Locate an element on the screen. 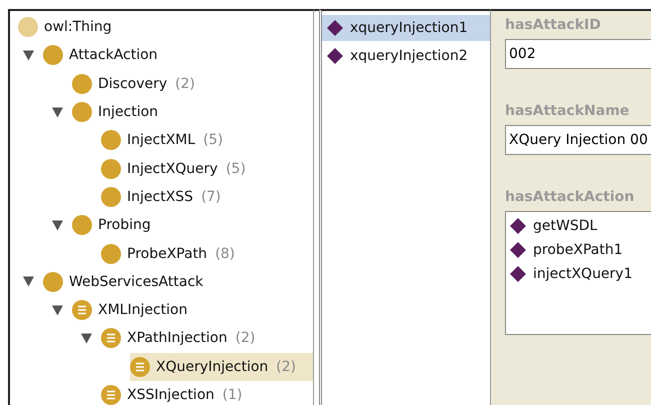  class-tree-item: XPathInjection (2) is located at coordinates (182, 338).